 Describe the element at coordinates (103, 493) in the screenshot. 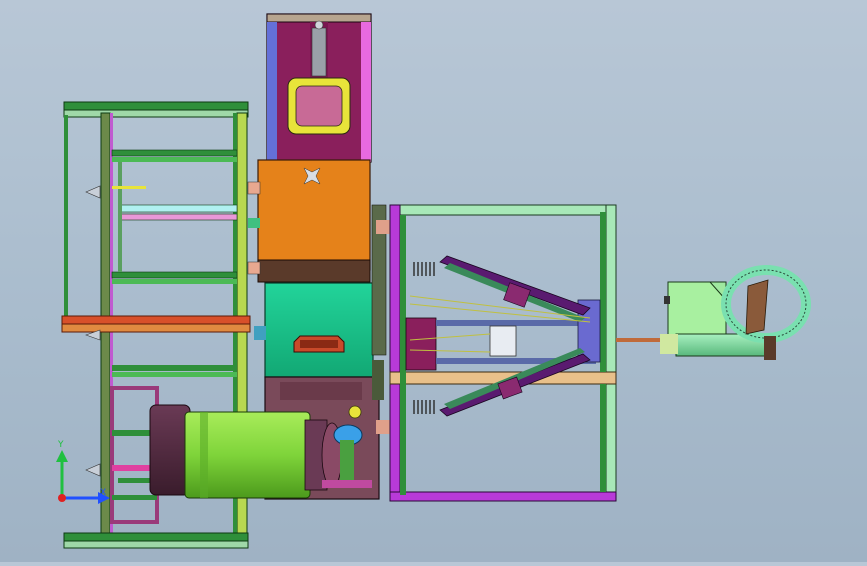

I see `x-axis-label: X` at that location.